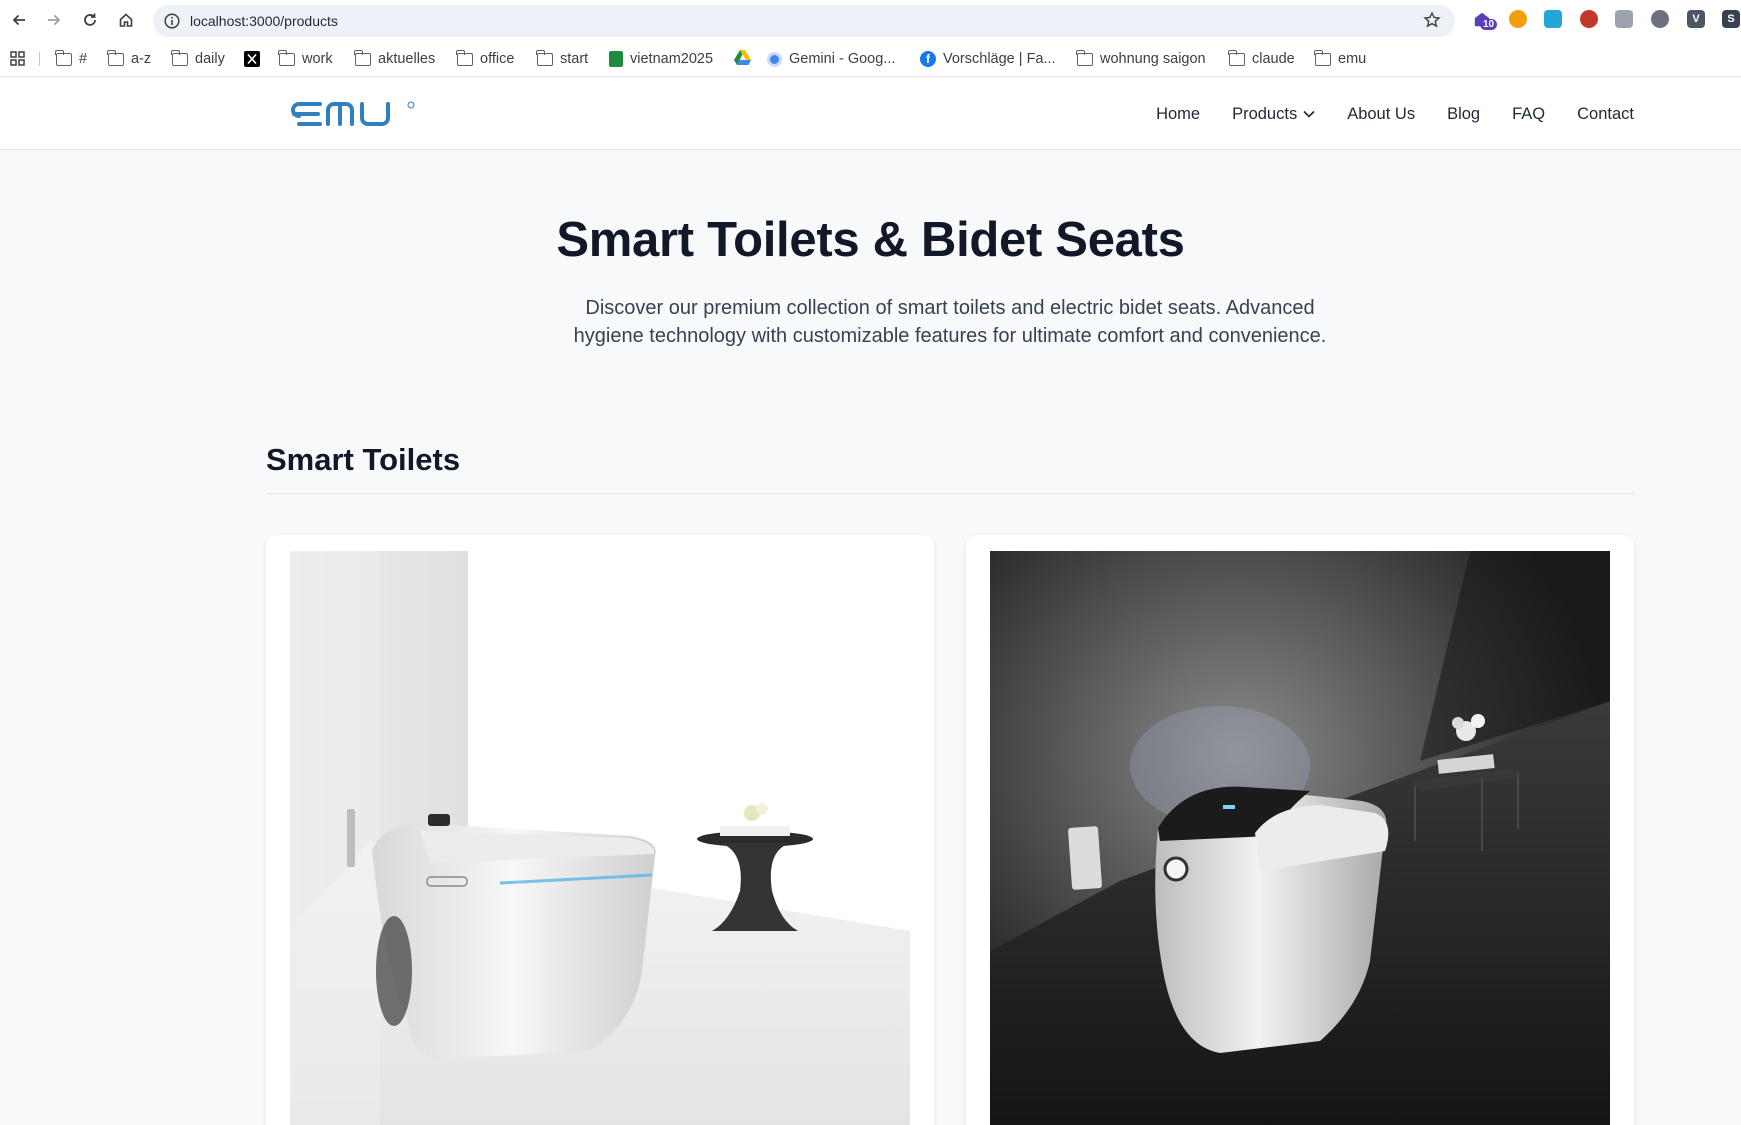 The height and width of the screenshot is (1125, 1741). I want to click on bookmark-label: start, so click(574, 59).